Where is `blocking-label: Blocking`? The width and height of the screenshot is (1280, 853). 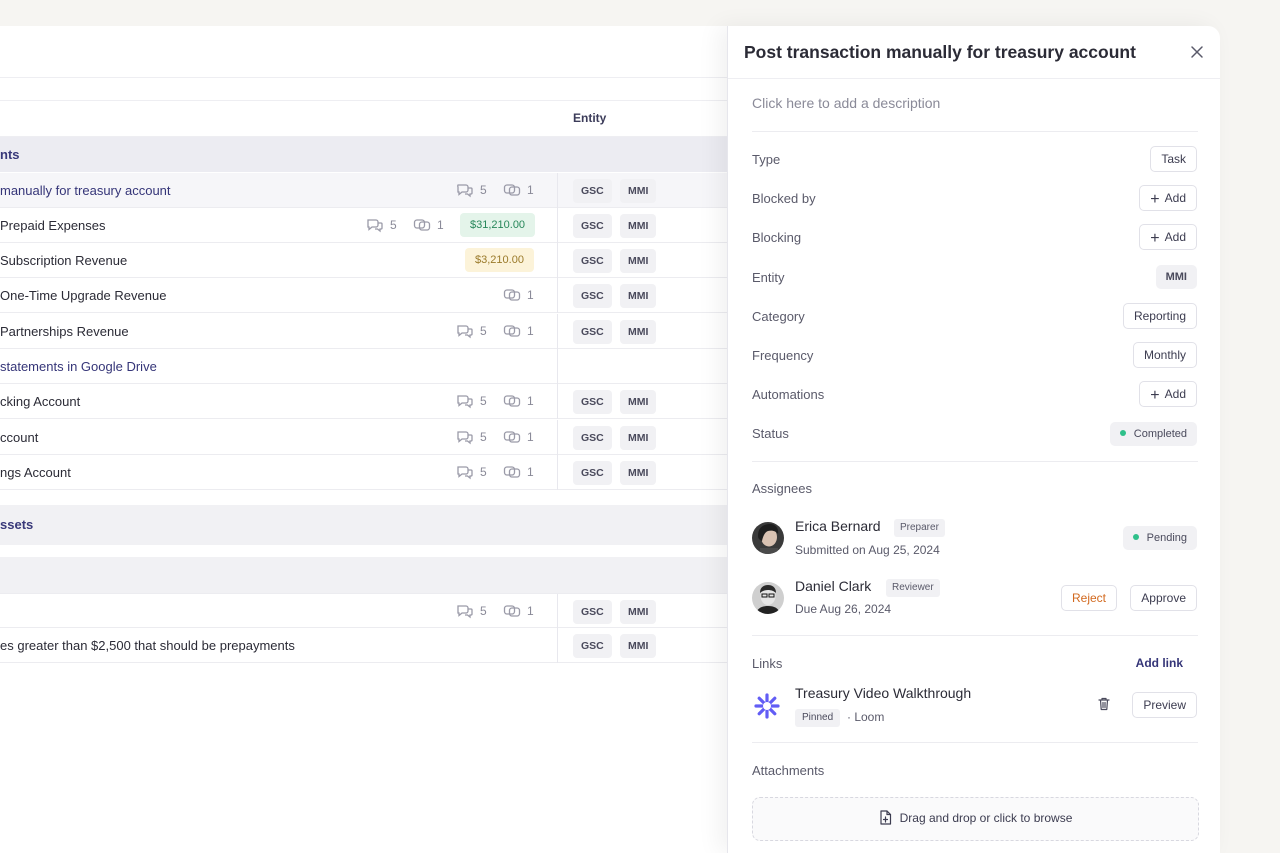
blocking-label: Blocking is located at coordinates (777, 237).